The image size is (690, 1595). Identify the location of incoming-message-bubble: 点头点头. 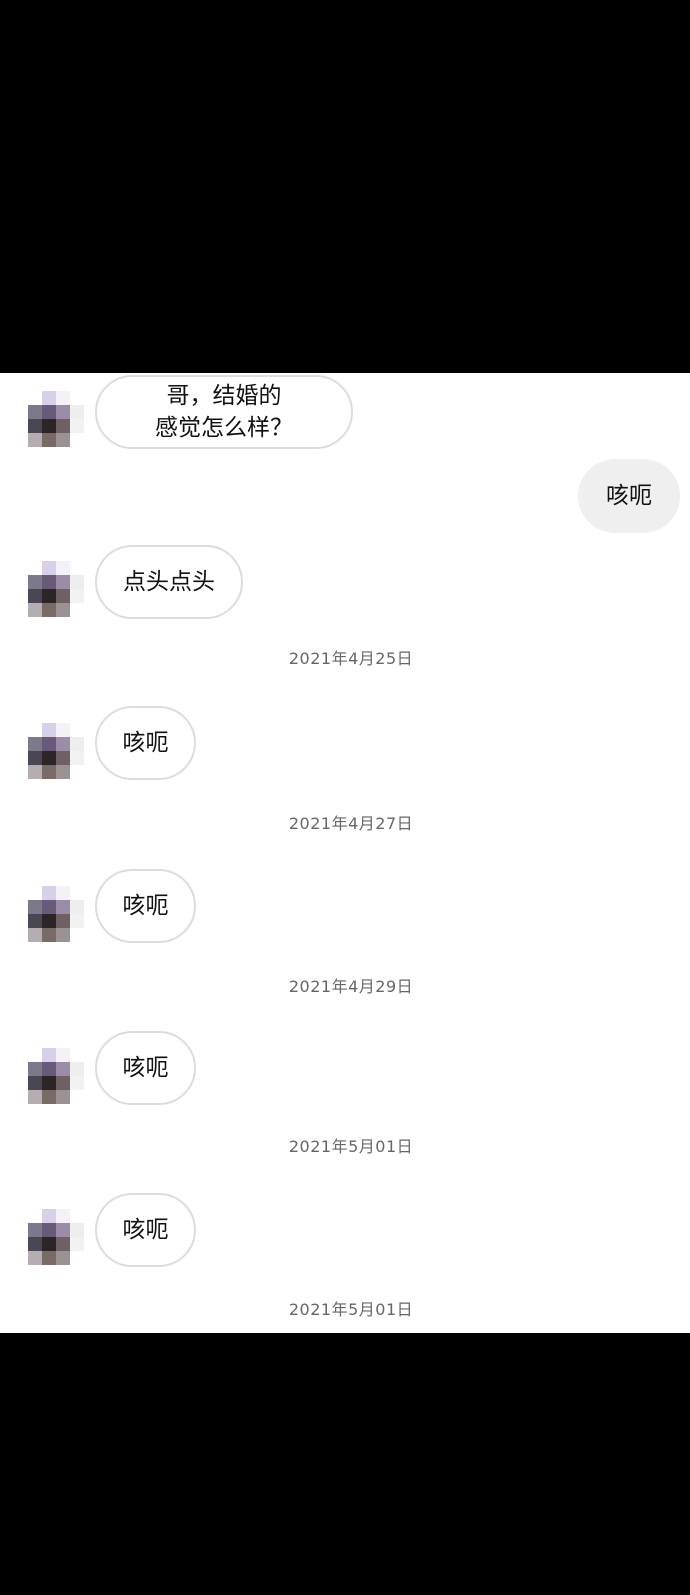
(169, 582).